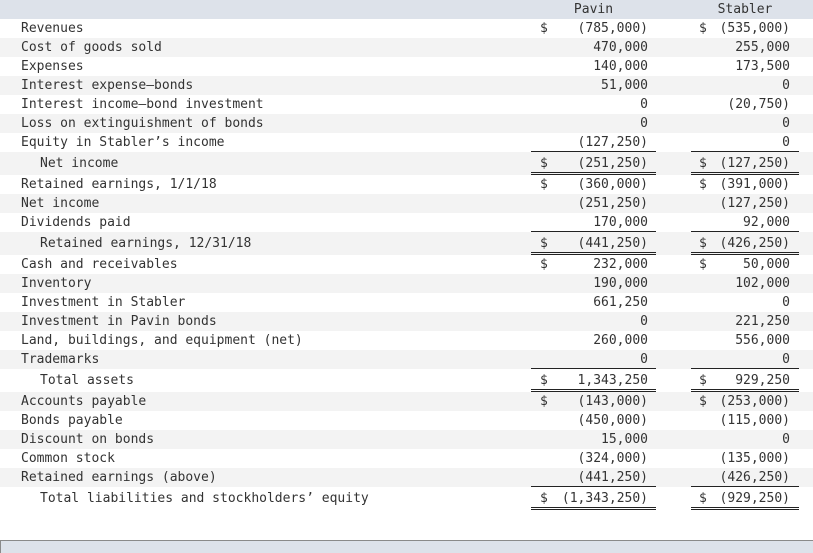 This screenshot has height=553, width=813. Describe the element at coordinates (745, 66) in the screenshot. I see `stabler-cell: 173,500` at that location.